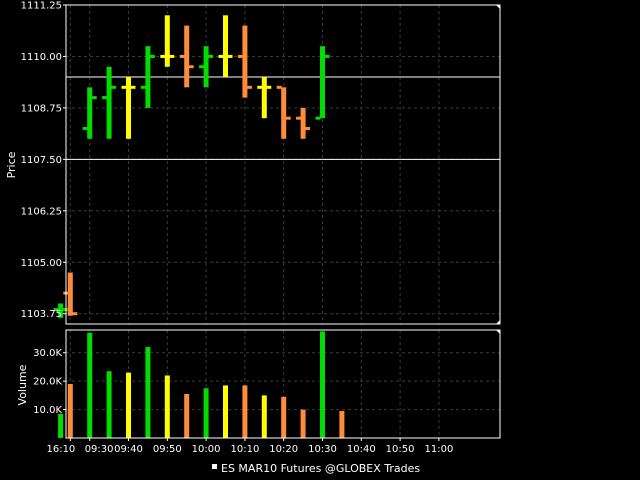  I want to click on price-tick-label: 1107.50, so click(41, 160).